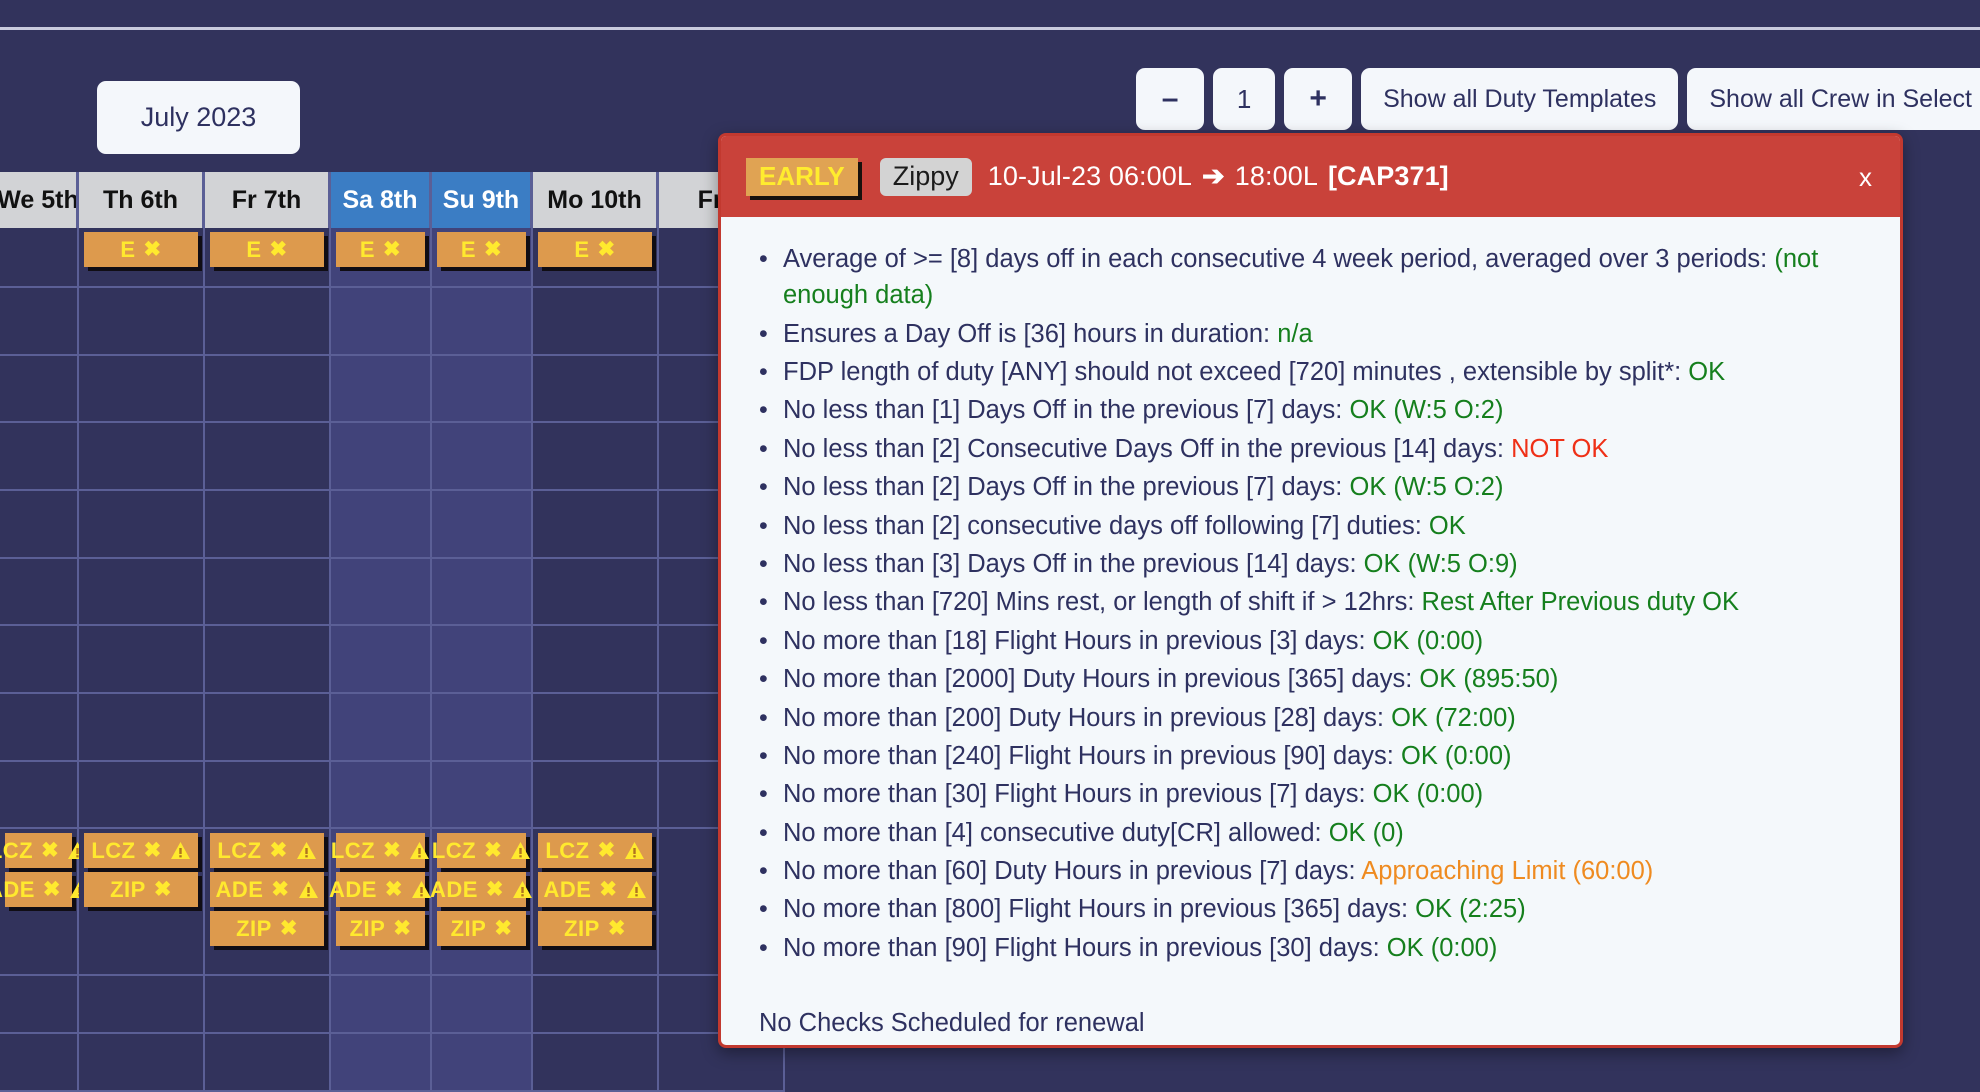  What do you see at coordinates (142, 200) in the screenshot?
I see `day-header-1: Th 6th` at bounding box center [142, 200].